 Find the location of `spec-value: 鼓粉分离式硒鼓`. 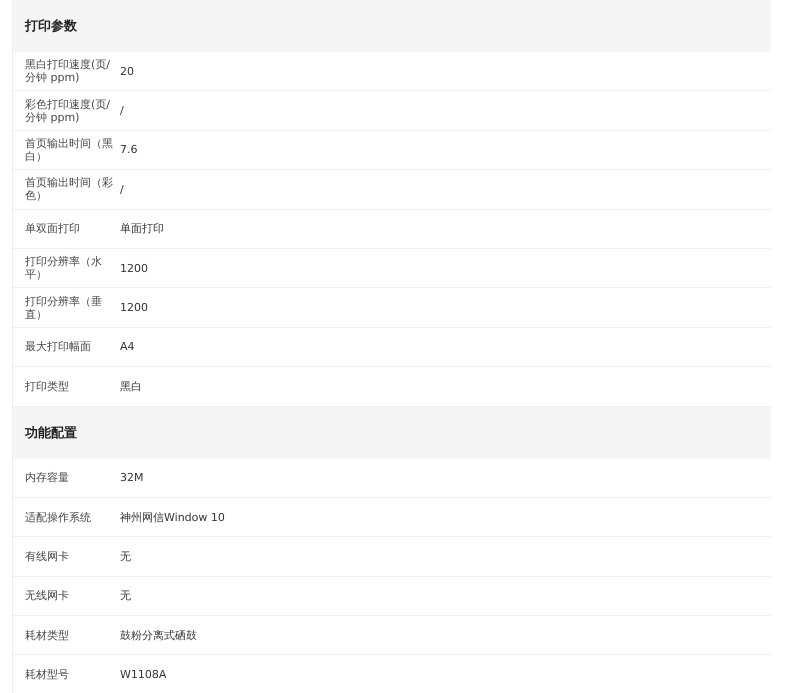

spec-value: 鼓粉分离式硒鼓 is located at coordinates (158, 635).